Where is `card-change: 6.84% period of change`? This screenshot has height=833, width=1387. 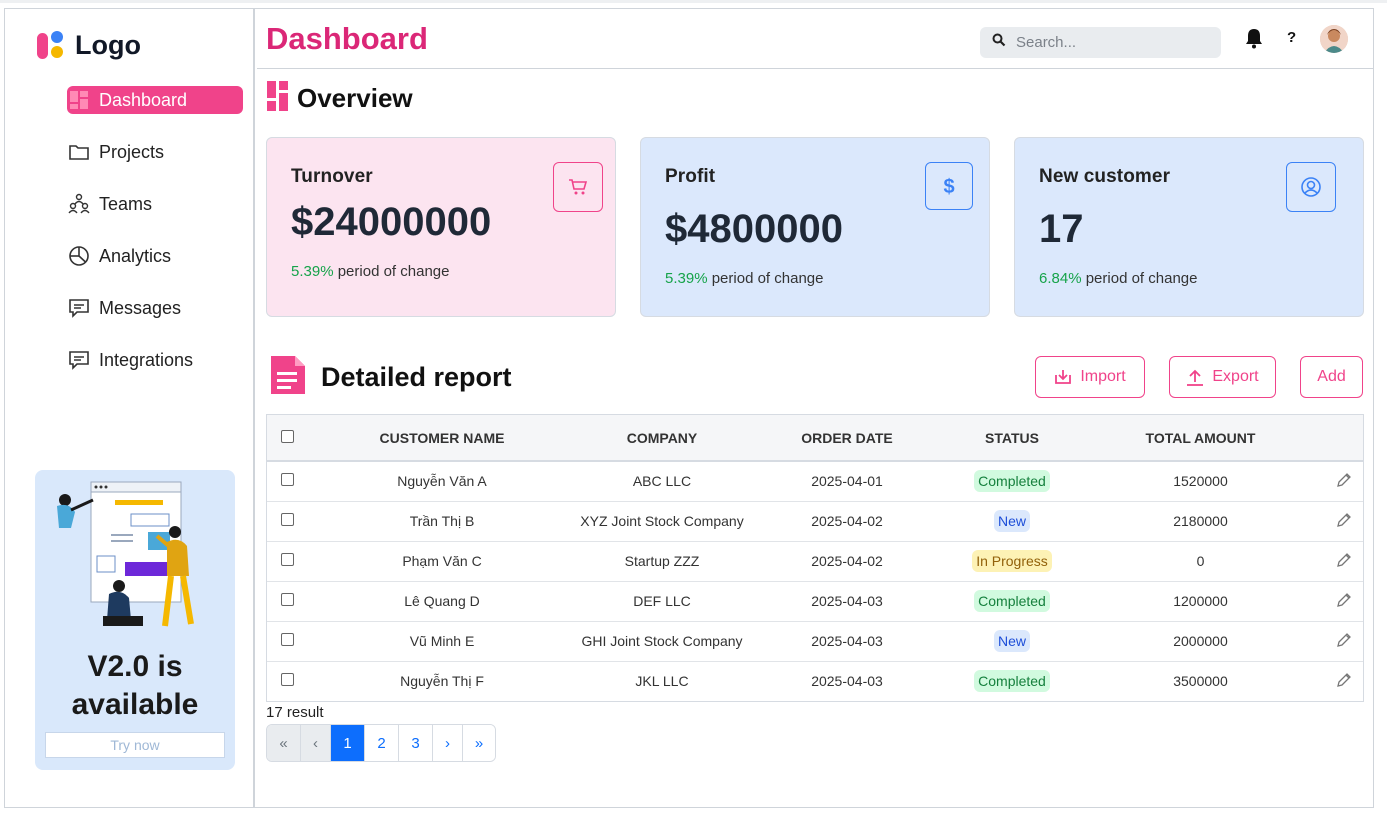 card-change: 6.84% period of change is located at coordinates (1118, 278).